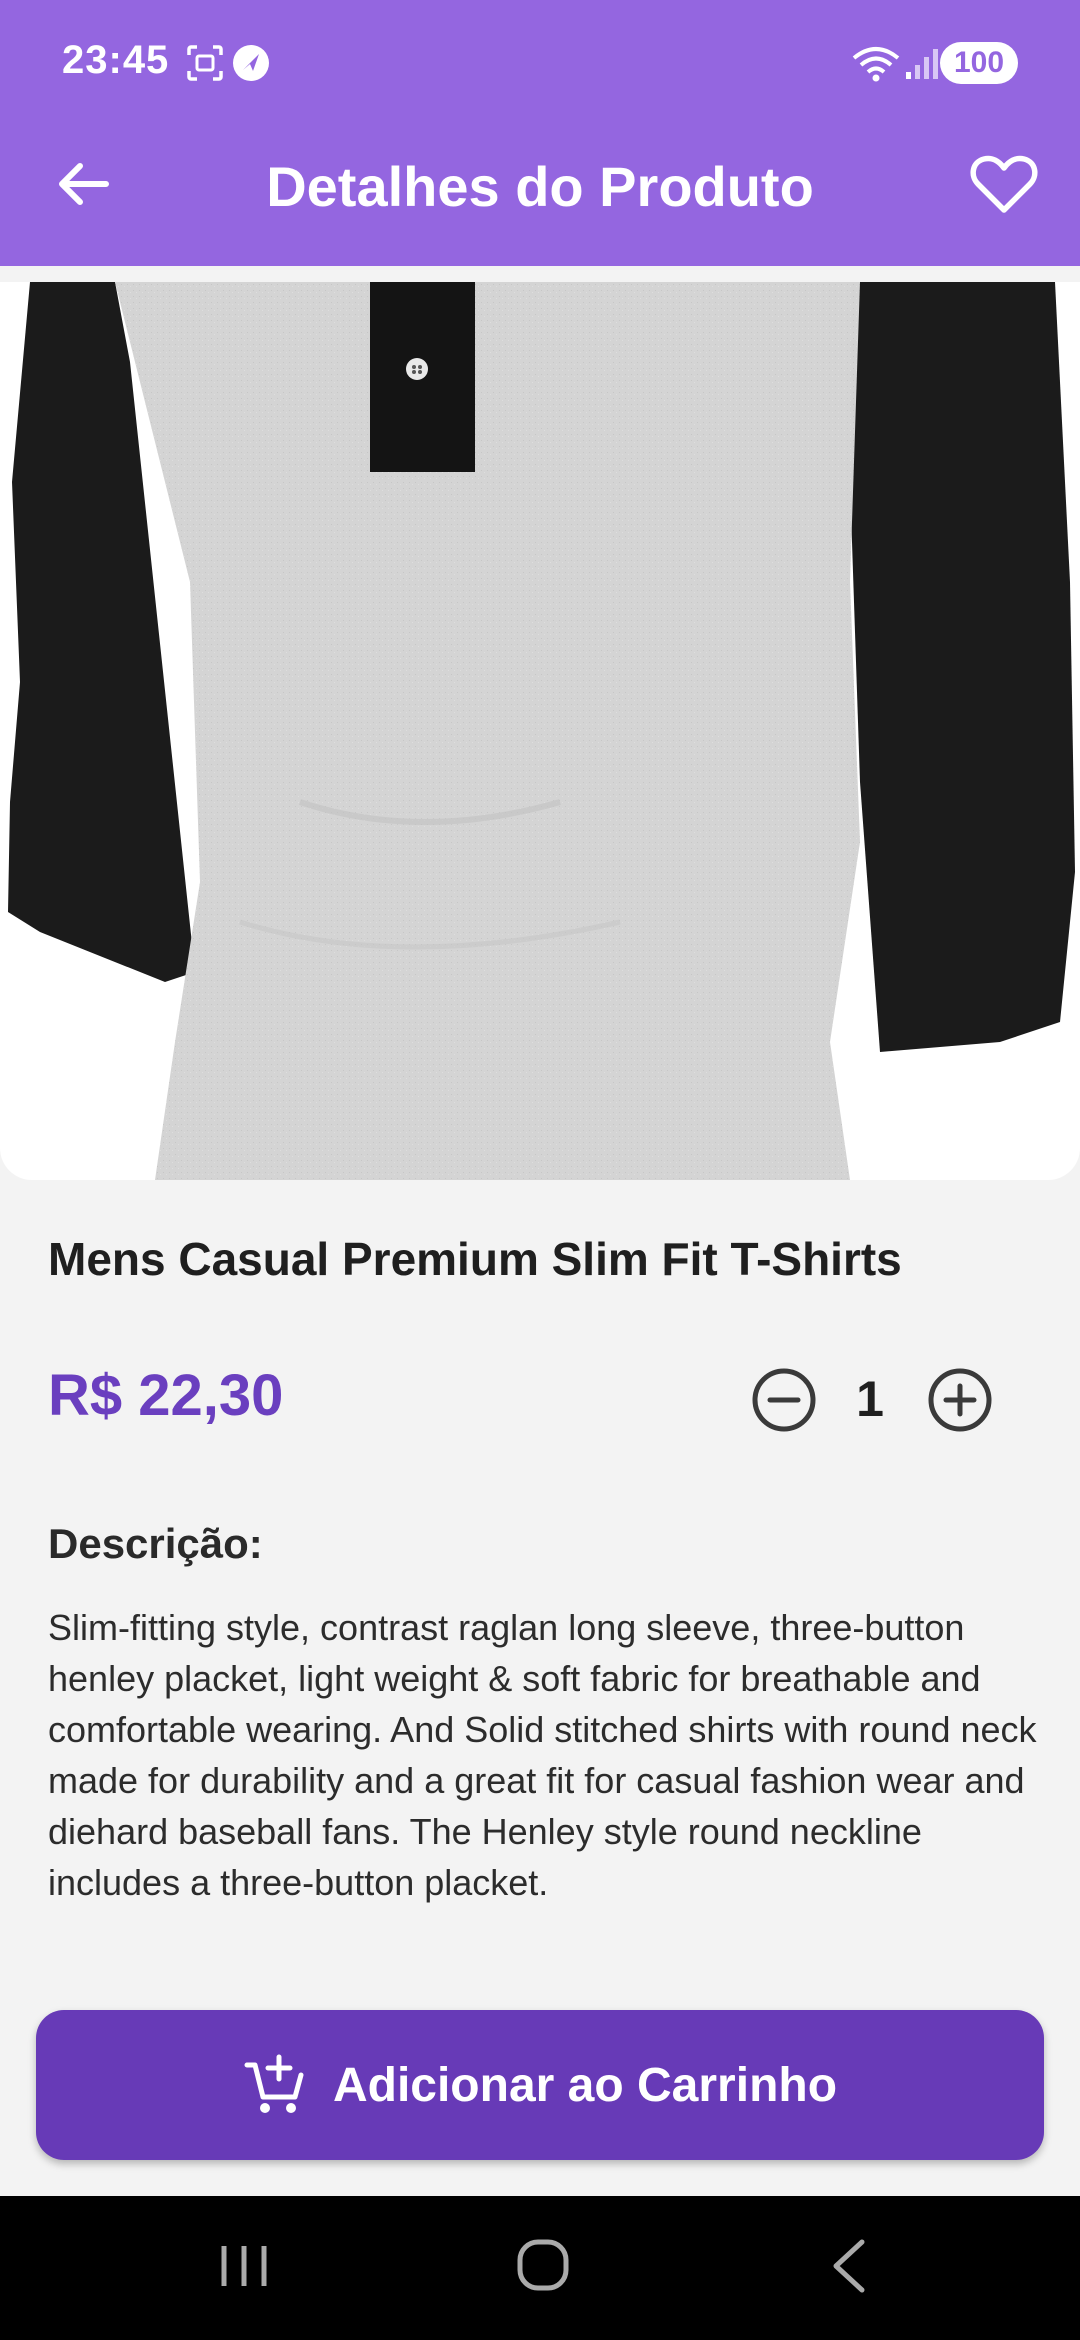 This screenshot has height=2340, width=1080. What do you see at coordinates (540, 186) in the screenshot?
I see `page-title: Detalhes do Produto` at bounding box center [540, 186].